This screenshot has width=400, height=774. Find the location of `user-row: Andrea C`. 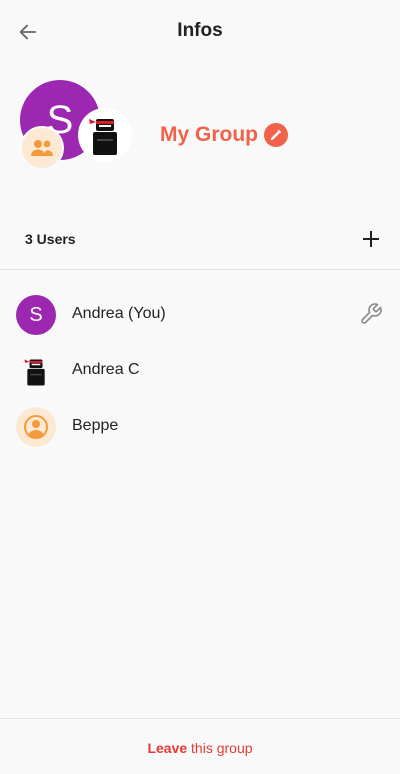

user-row: Andrea C is located at coordinates (200, 371).